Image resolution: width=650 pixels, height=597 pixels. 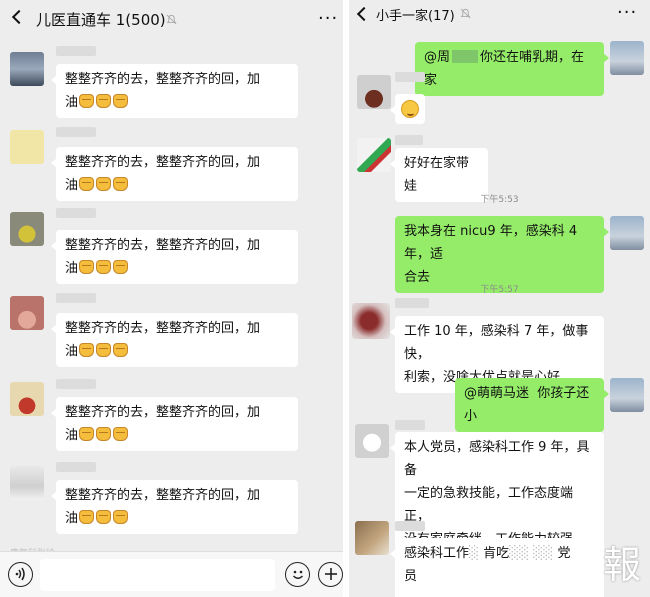 What do you see at coordinates (465, 56) in the screenshot?
I see `mention-name-blurred` at bounding box center [465, 56].